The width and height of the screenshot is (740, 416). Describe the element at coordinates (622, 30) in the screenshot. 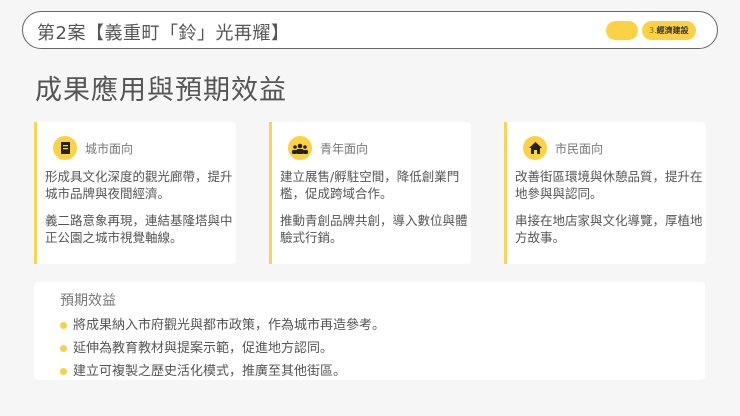

I see `progress-indicator` at that location.